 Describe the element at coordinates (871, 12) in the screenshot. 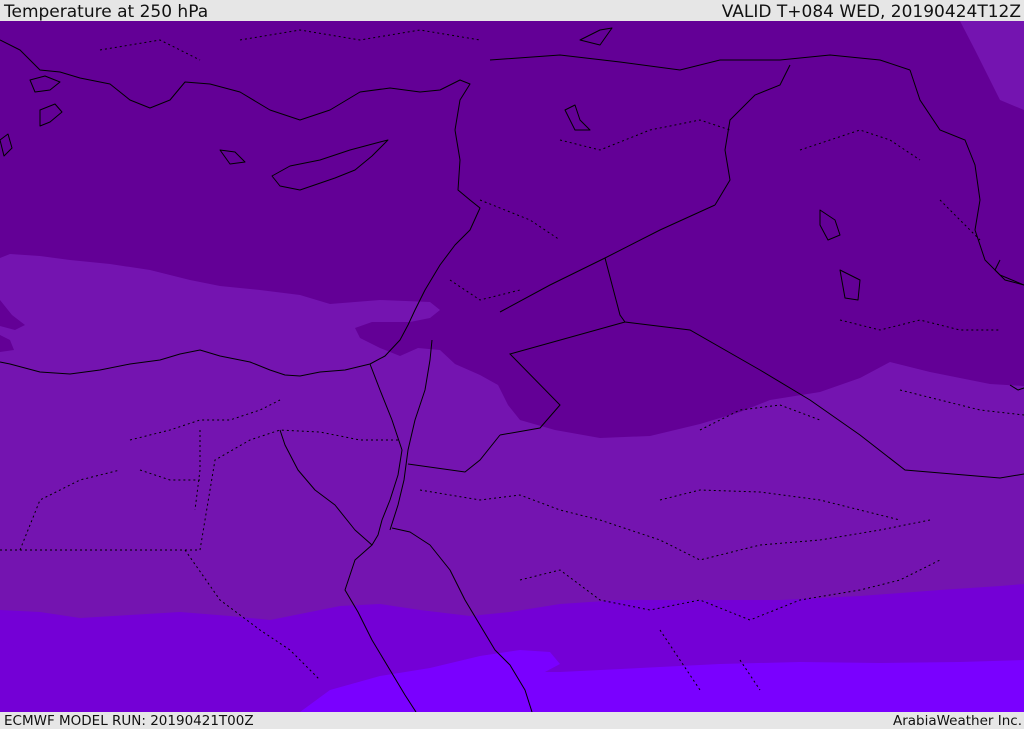

I see `valid-time: VALID T+084 WED, 20190424T12Z` at that location.